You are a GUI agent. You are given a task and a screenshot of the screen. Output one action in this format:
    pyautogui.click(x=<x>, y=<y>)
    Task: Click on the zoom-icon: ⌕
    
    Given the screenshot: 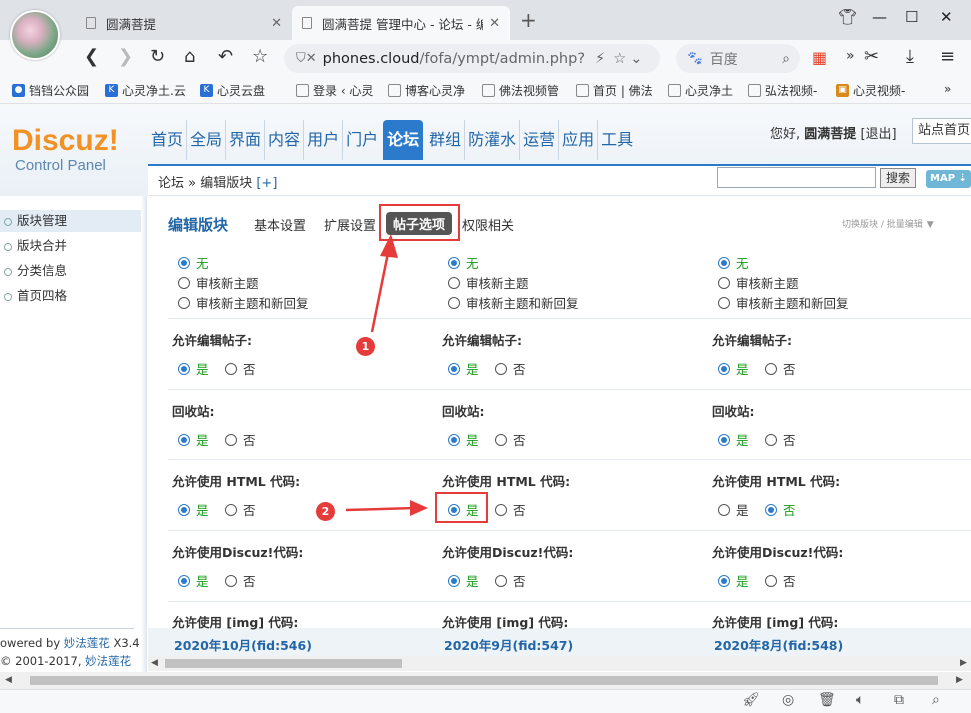 What is the action you would take?
    pyautogui.click(x=936, y=700)
    